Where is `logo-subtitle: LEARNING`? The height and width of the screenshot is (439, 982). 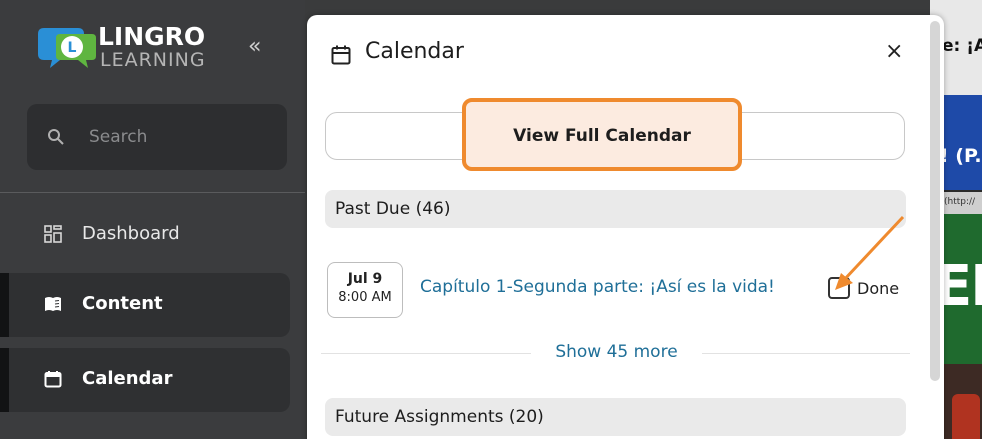 logo-subtitle: LEARNING is located at coordinates (153, 60).